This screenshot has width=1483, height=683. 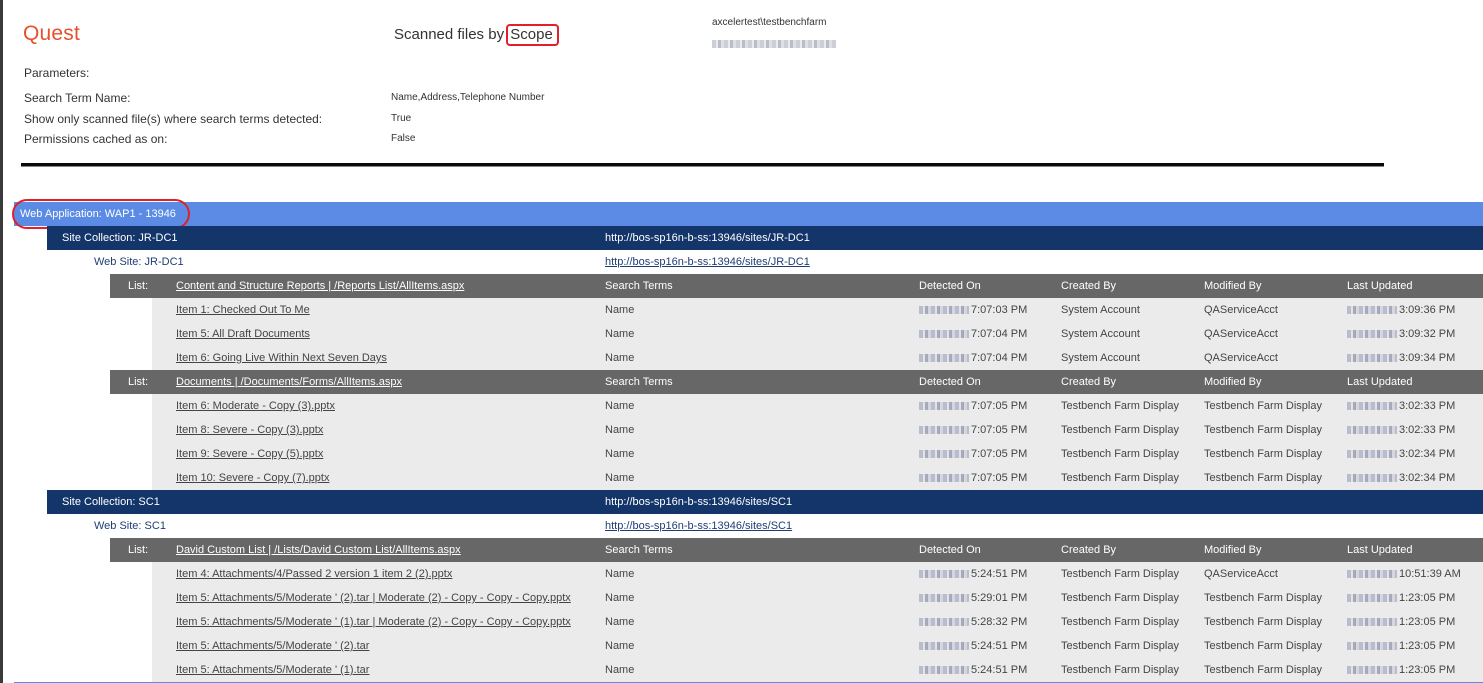 I want to click on item-last-updated-time: 3:02:33 PM, so click(x=1427, y=406).